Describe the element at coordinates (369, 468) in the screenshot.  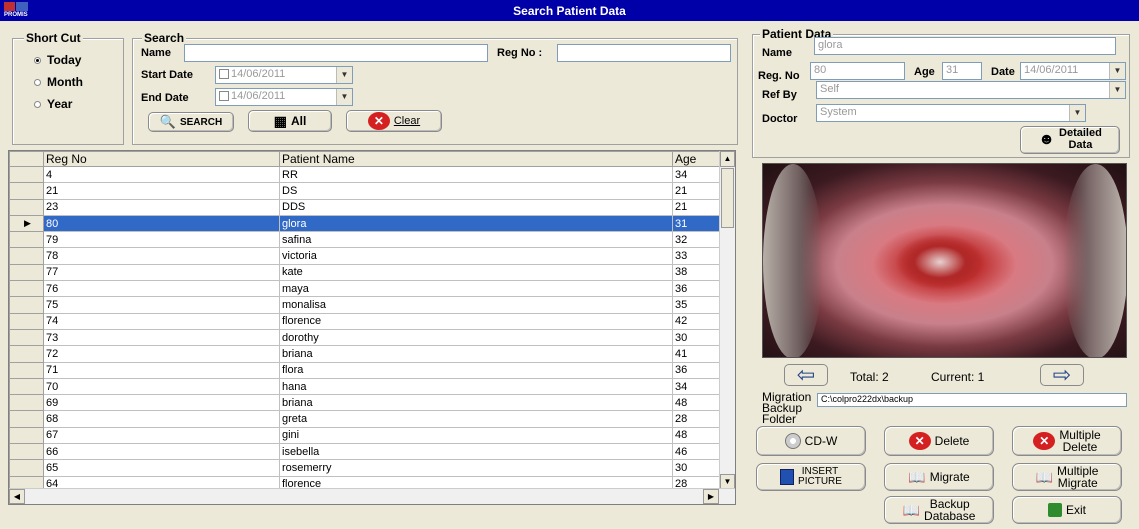
I see `table-row: 65 rosemerry 30` at that location.